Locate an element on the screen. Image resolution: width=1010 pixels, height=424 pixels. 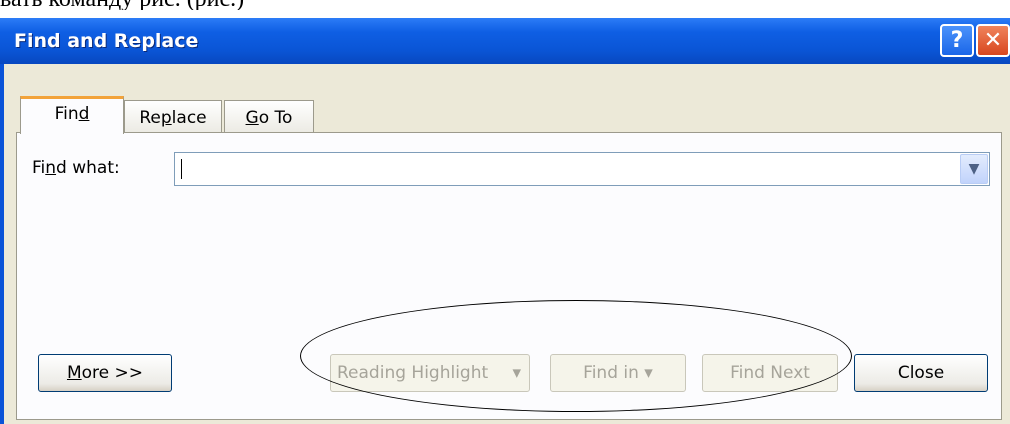
find-what-dropdown-button: ▼ is located at coordinates (974, 169).